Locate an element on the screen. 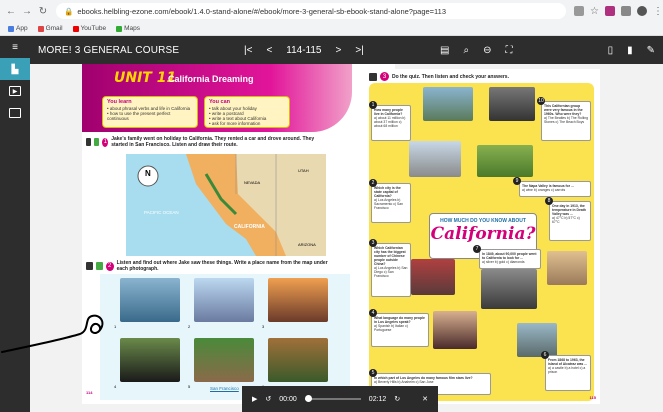 The image size is (663, 412). can-item: • ask for more information is located at coordinates (235, 123).